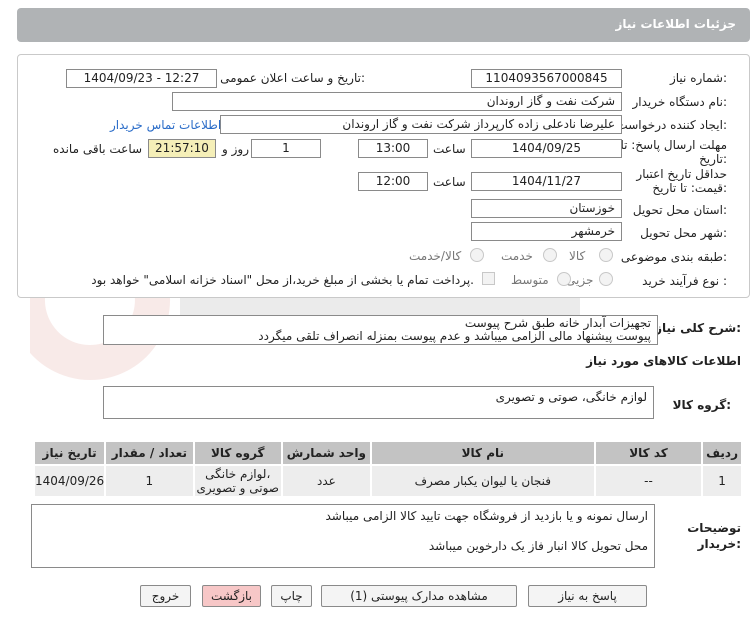  Describe the element at coordinates (546, 148) in the screenshot. I see `deadline-date-field: 1404/09/25` at that location.